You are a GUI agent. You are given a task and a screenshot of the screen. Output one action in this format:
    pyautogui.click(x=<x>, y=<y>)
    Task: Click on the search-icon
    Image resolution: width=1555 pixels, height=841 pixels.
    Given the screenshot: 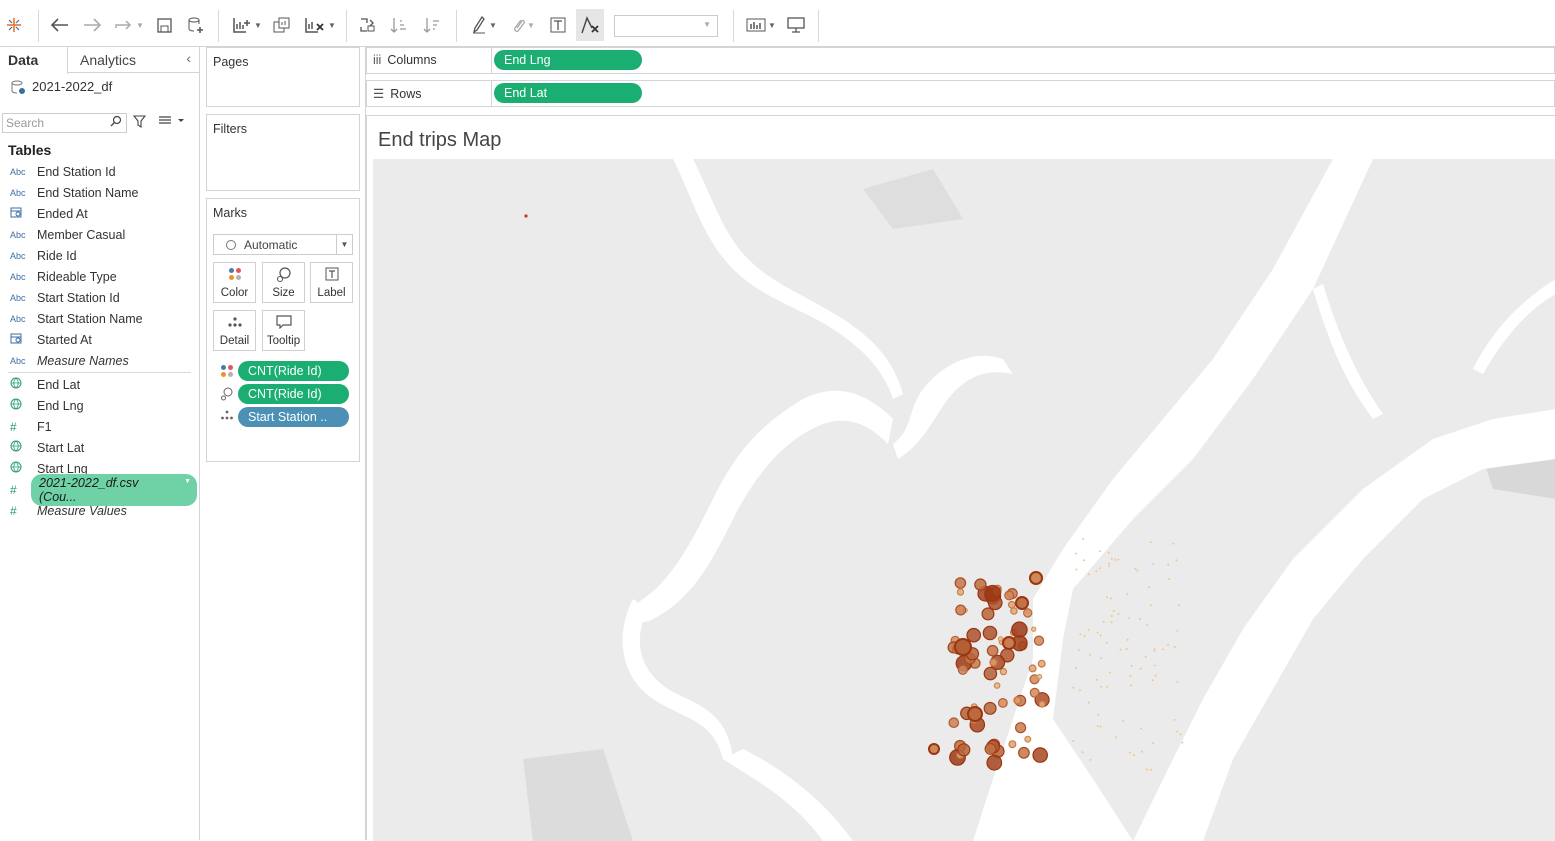 What is the action you would take?
    pyautogui.click(x=116, y=122)
    